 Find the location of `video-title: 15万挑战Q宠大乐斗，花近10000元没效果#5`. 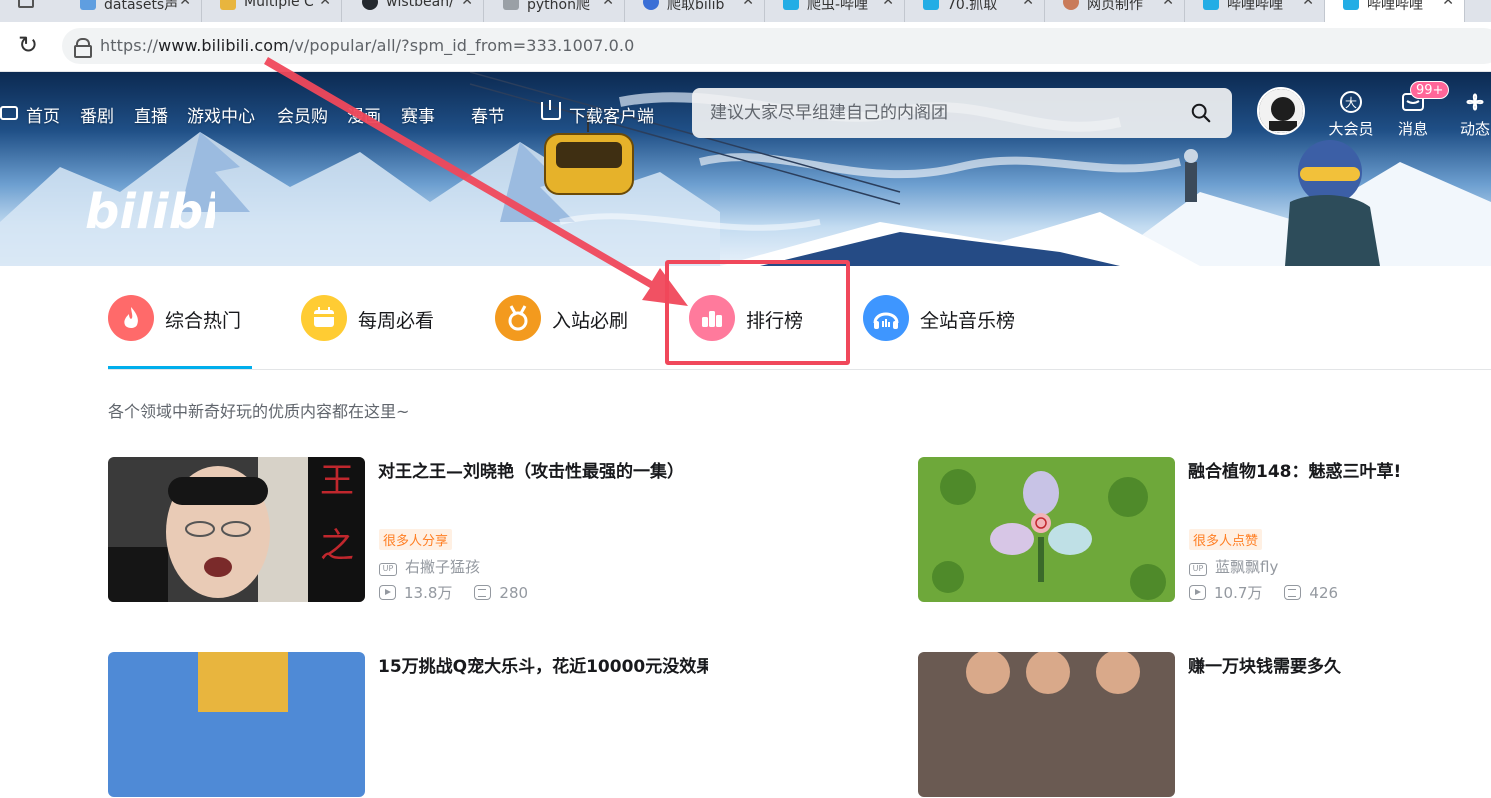

video-title: 15万挑战Q宠大乐斗，花近10000元没效果#5 is located at coordinates (543, 664).